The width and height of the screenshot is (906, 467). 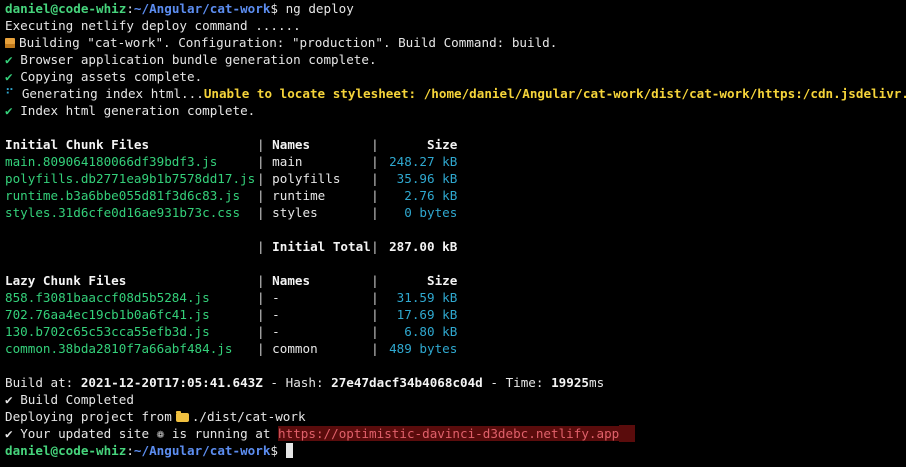 I want to click on header-files: Lazy Chunk Files, so click(x=66, y=280).